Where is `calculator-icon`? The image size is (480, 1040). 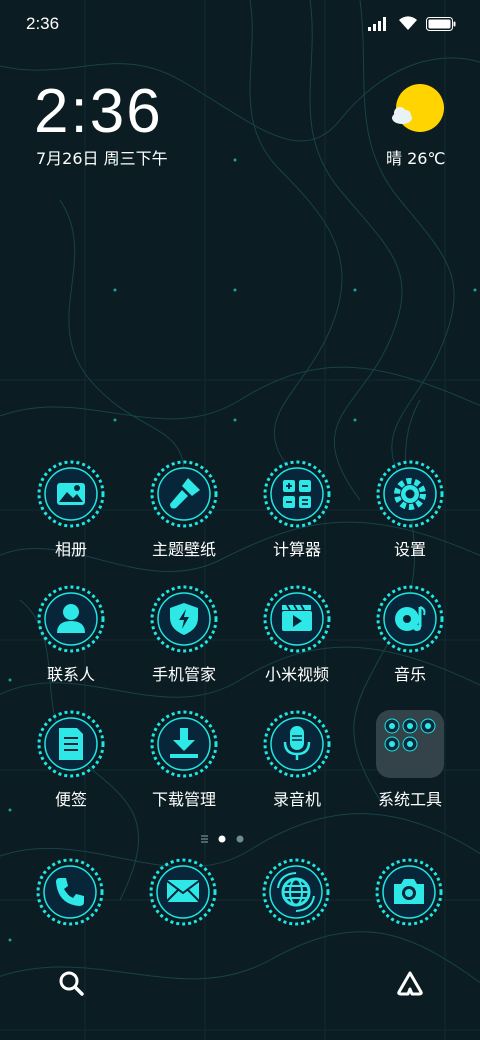
calculator-icon is located at coordinates (297, 494).